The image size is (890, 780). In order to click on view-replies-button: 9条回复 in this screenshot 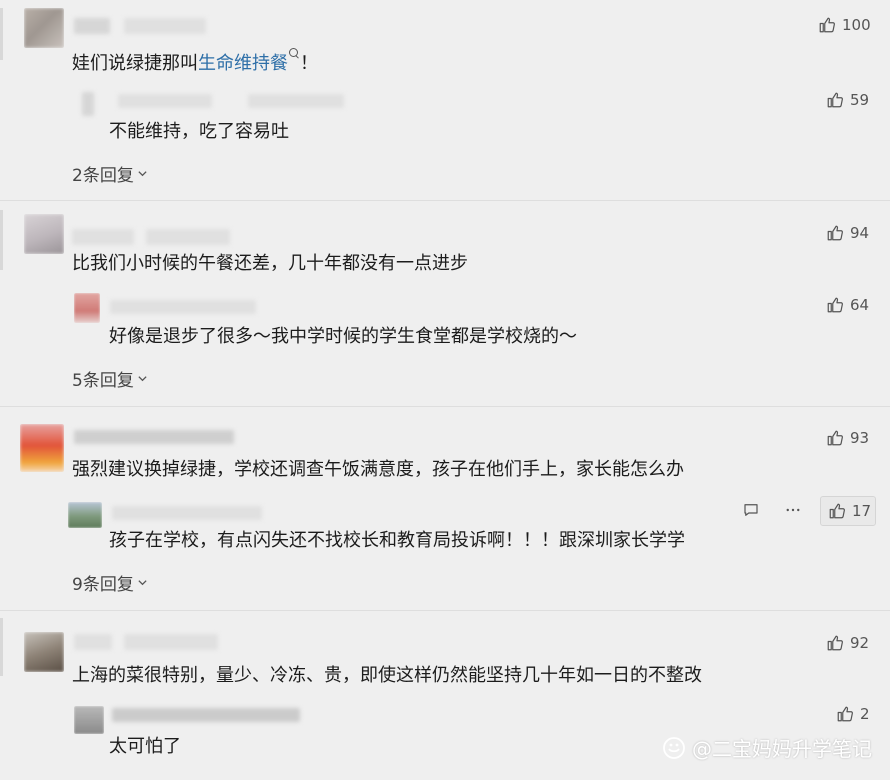, I will do `click(110, 582)`.